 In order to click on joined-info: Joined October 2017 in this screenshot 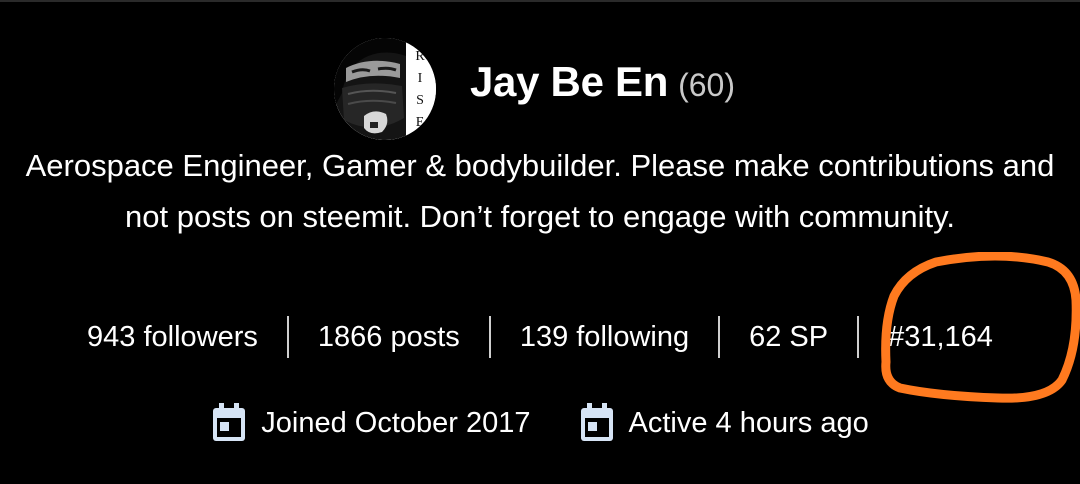, I will do `click(371, 423)`.